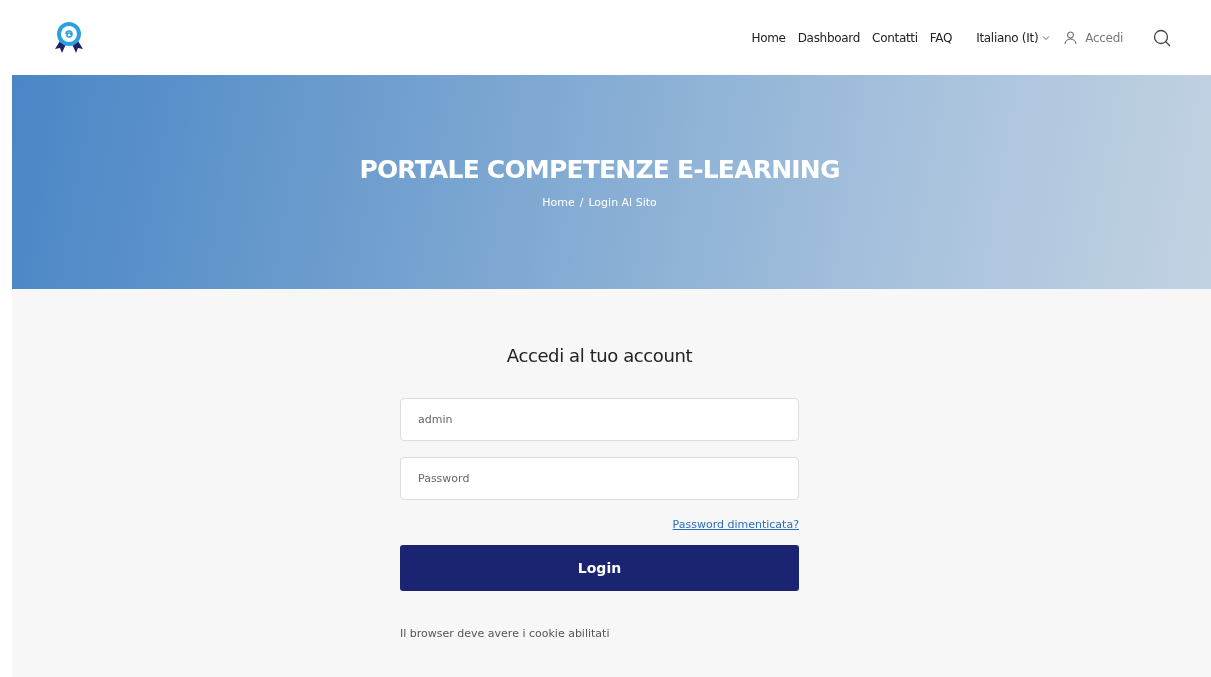  Describe the element at coordinates (735, 524) in the screenshot. I see `forgot-password-link: Password dimenticata?` at that location.